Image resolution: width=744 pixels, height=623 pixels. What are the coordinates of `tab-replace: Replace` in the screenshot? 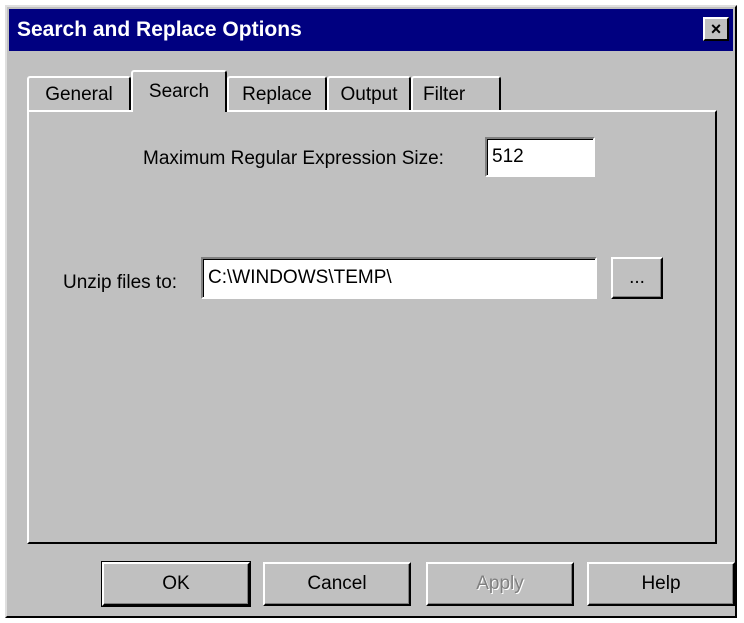 It's located at (277, 94).